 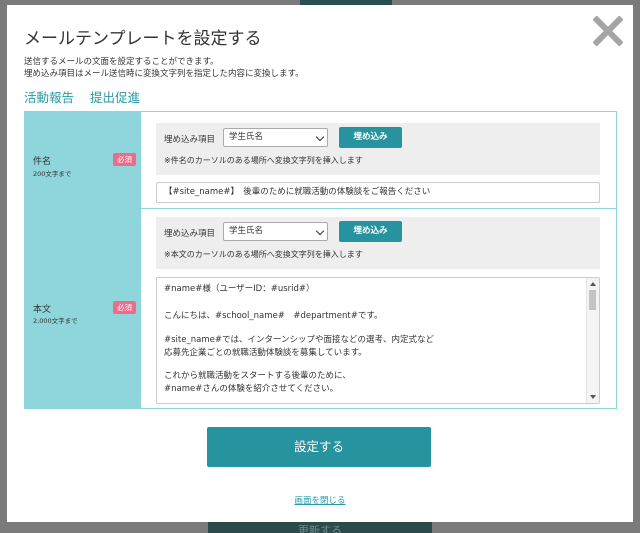 What do you see at coordinates (55, 321) in the screenshot?
I see `body-limit: 2,000文字まで` at bounding box center [55, 321].